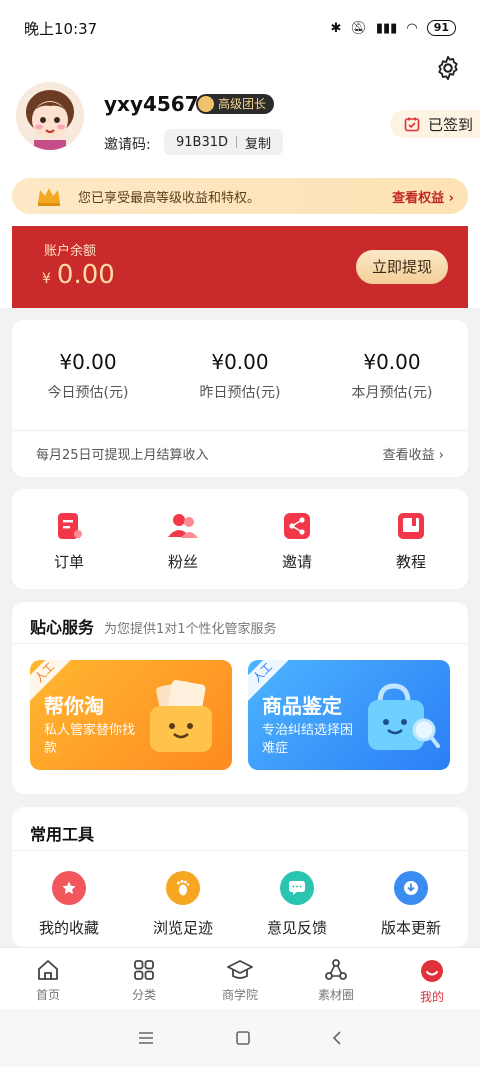  Describe the element at coordinates (88, 393) in the screenshot. I see `estimate-label: 今日预估(元)` at that location.